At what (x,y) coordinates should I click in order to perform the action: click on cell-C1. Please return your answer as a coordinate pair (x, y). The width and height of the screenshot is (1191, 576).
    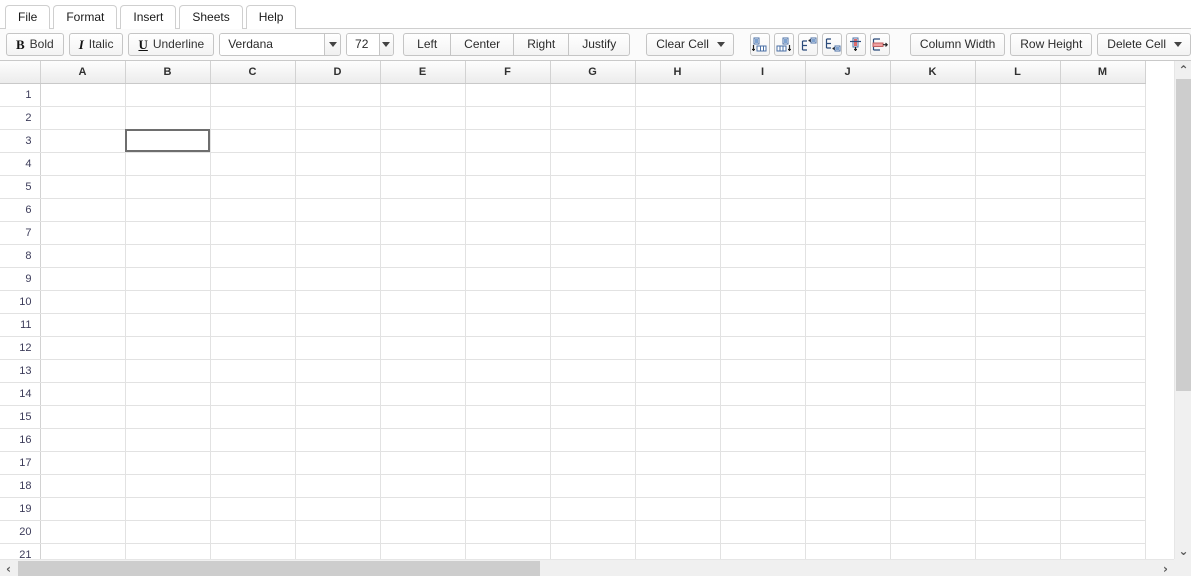
    Looking at the image, I should click on (253, 95).